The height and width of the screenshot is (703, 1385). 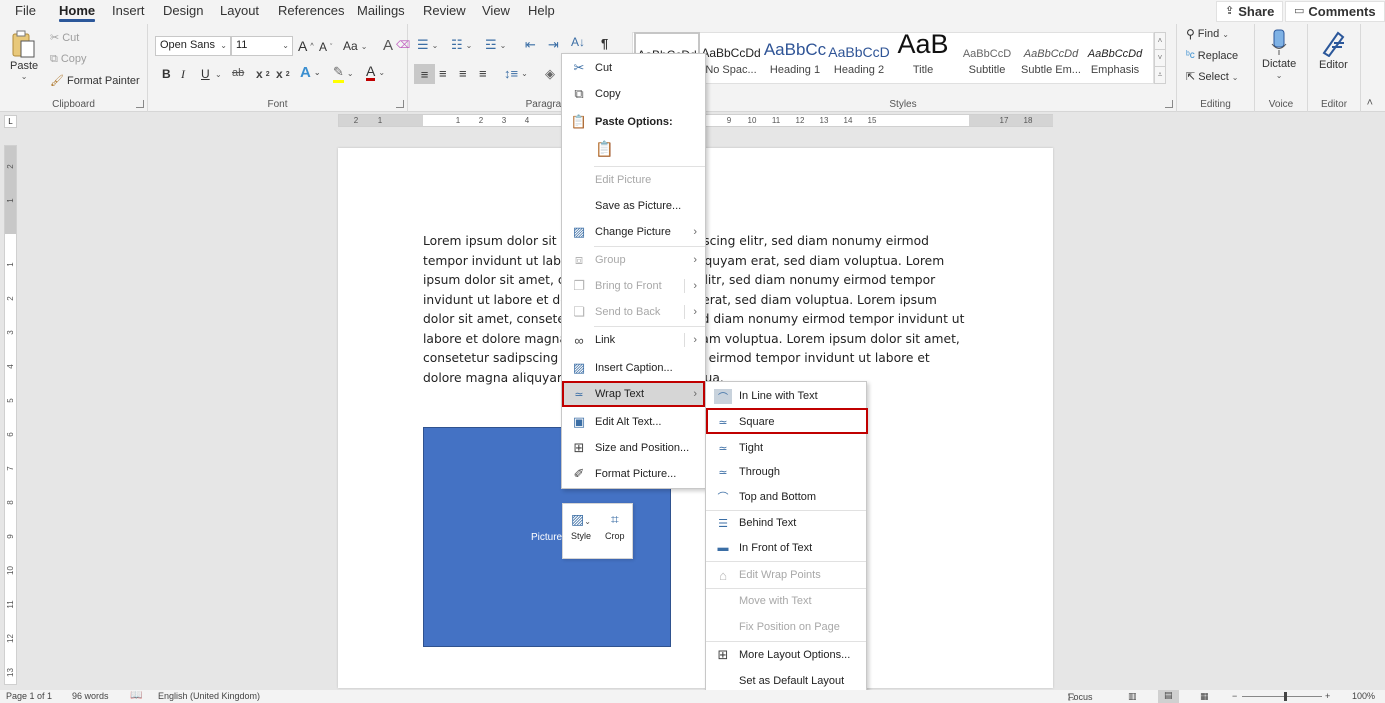 I want to click on shading-button: ◈, so click(x=550, y=74).